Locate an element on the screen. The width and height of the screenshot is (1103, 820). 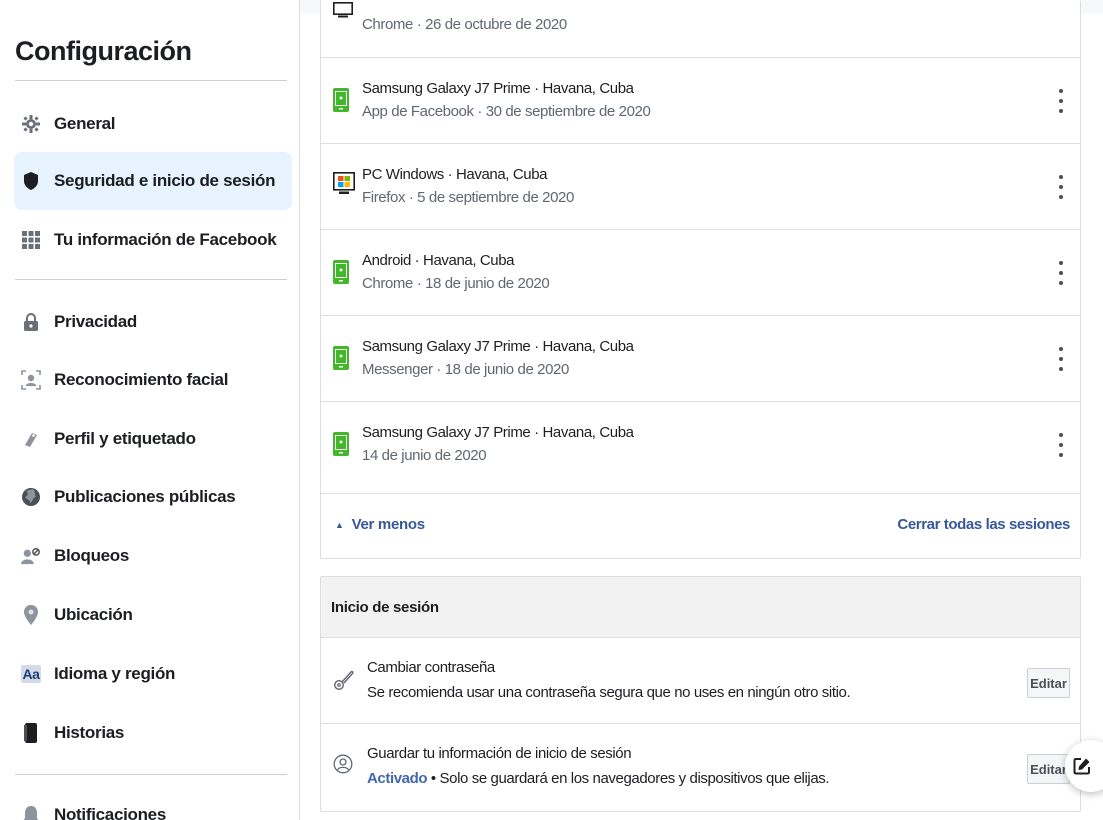
shield-icon is located at coordinates (31, 181).